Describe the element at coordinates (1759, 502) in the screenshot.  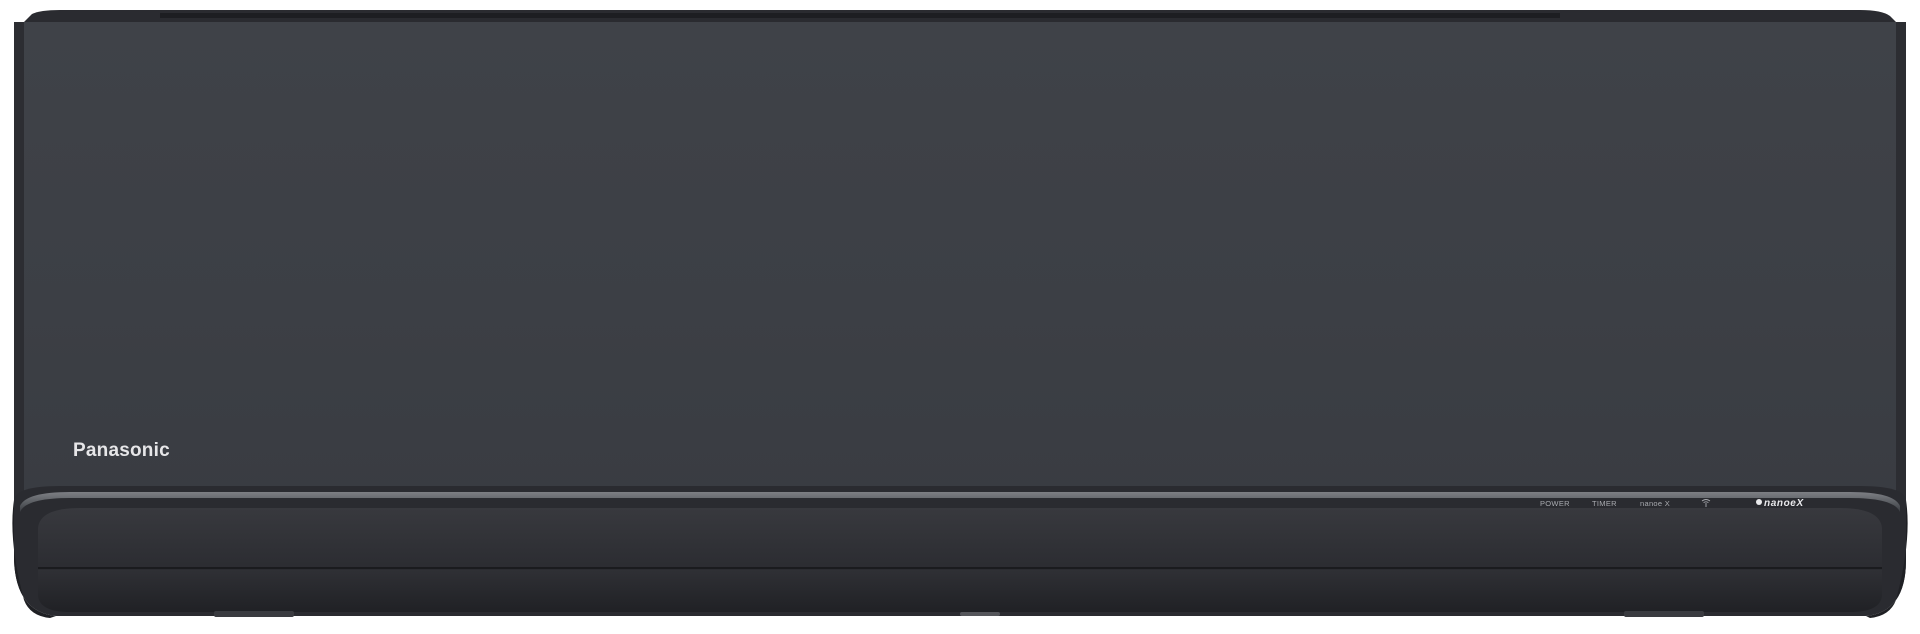
I see `nanoex-dot-icon` at that location.